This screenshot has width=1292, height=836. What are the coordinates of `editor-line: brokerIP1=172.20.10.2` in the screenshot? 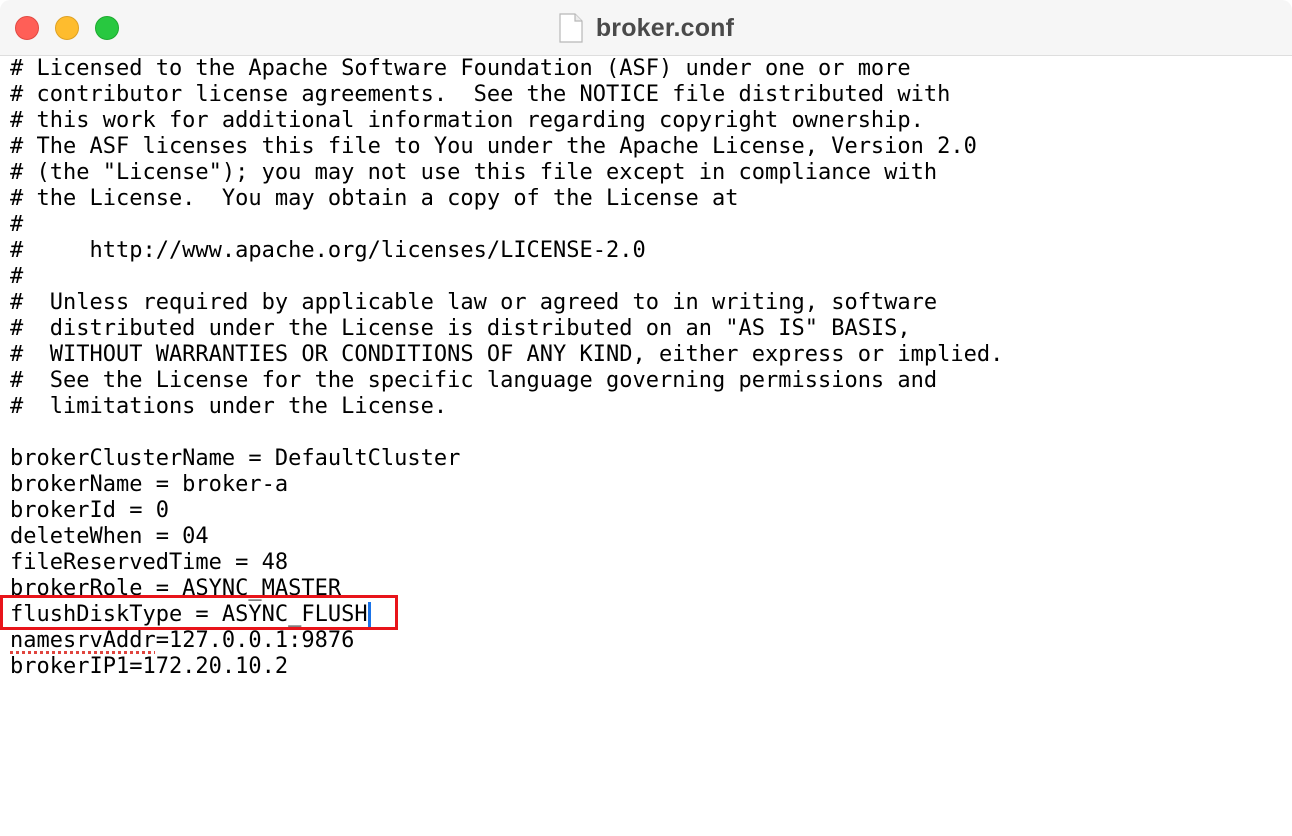 It's located at (149, 666).